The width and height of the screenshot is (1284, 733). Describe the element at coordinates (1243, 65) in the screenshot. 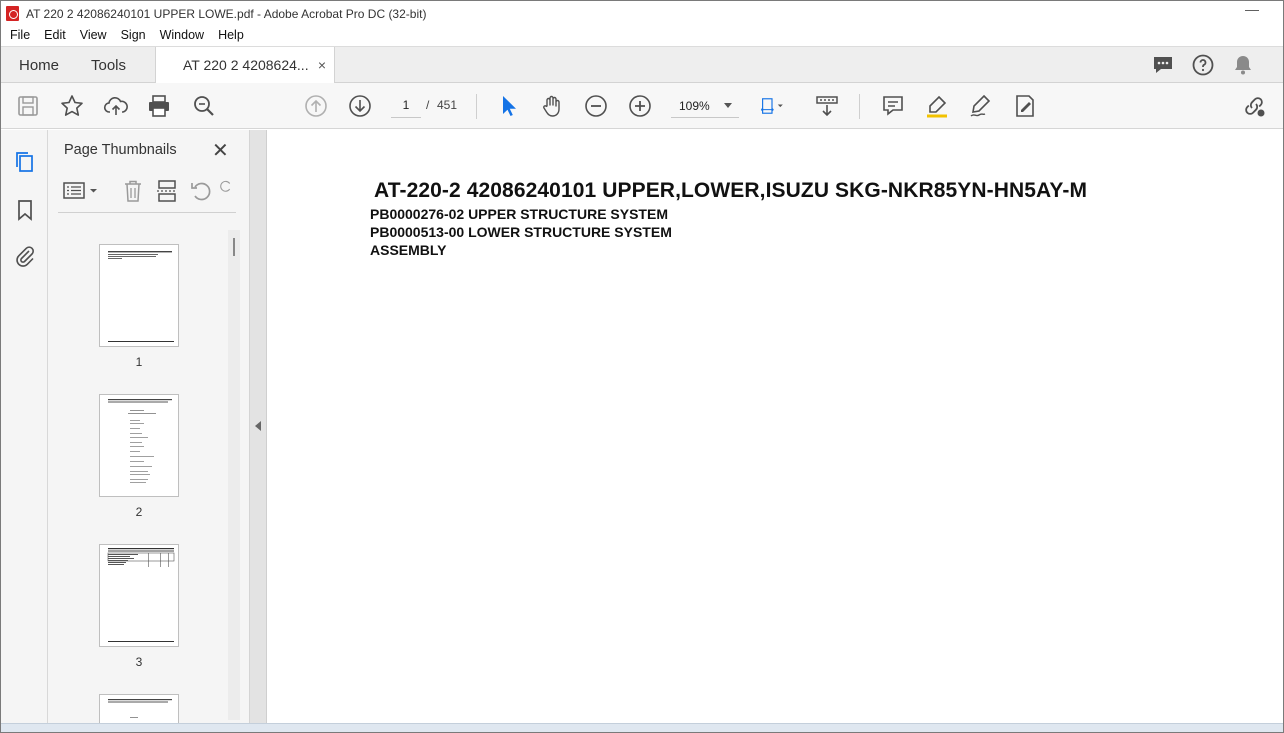

I see `notifications-bell-icon` at that location.